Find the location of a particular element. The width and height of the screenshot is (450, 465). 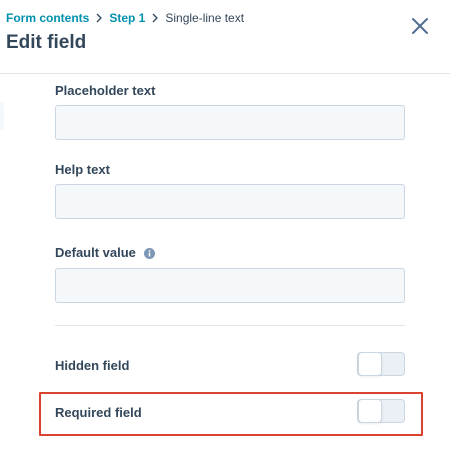

breadcrumb-form-contents: Form contents is located at coordinates (47, 18).